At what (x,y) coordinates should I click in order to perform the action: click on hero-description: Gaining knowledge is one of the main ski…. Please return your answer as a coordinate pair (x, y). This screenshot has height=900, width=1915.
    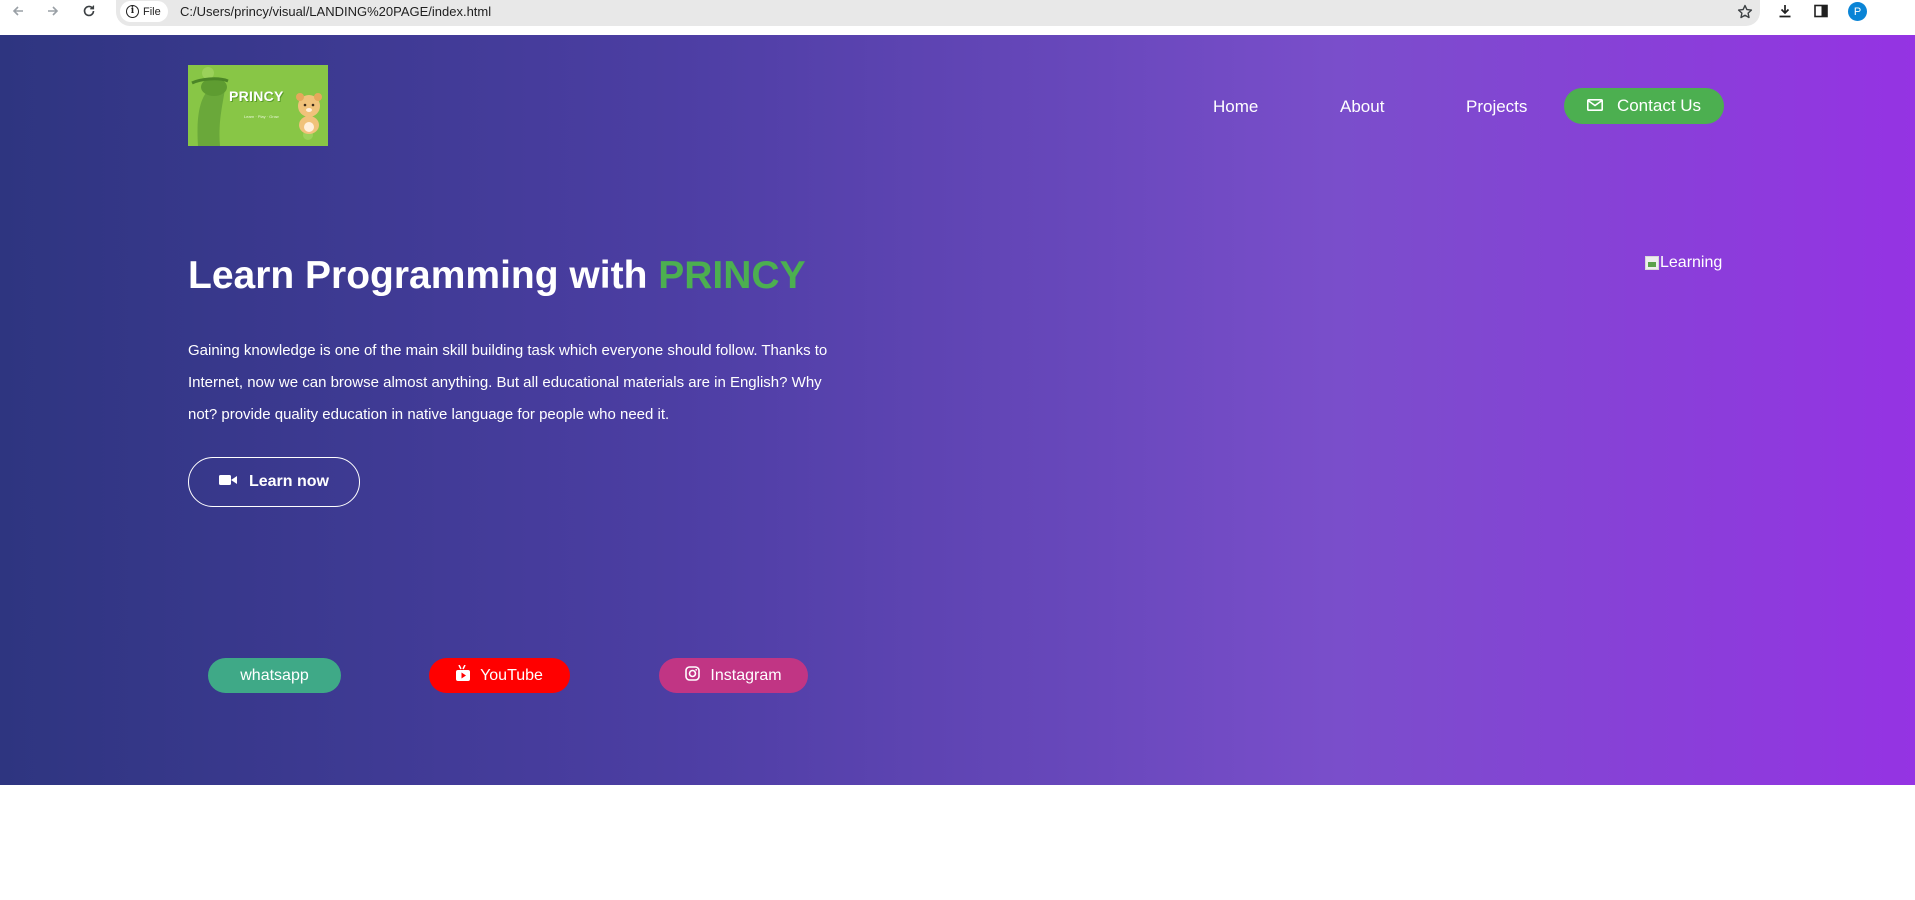
    Looking at the image, I should click on (508, 382).